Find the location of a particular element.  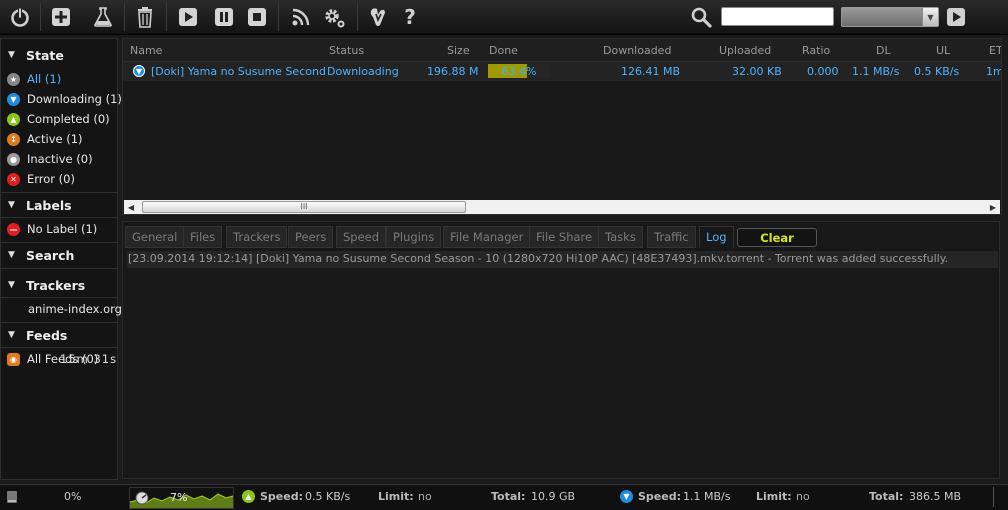

category-trackers: ▼ Trackers is located at coordinates (60, 285).